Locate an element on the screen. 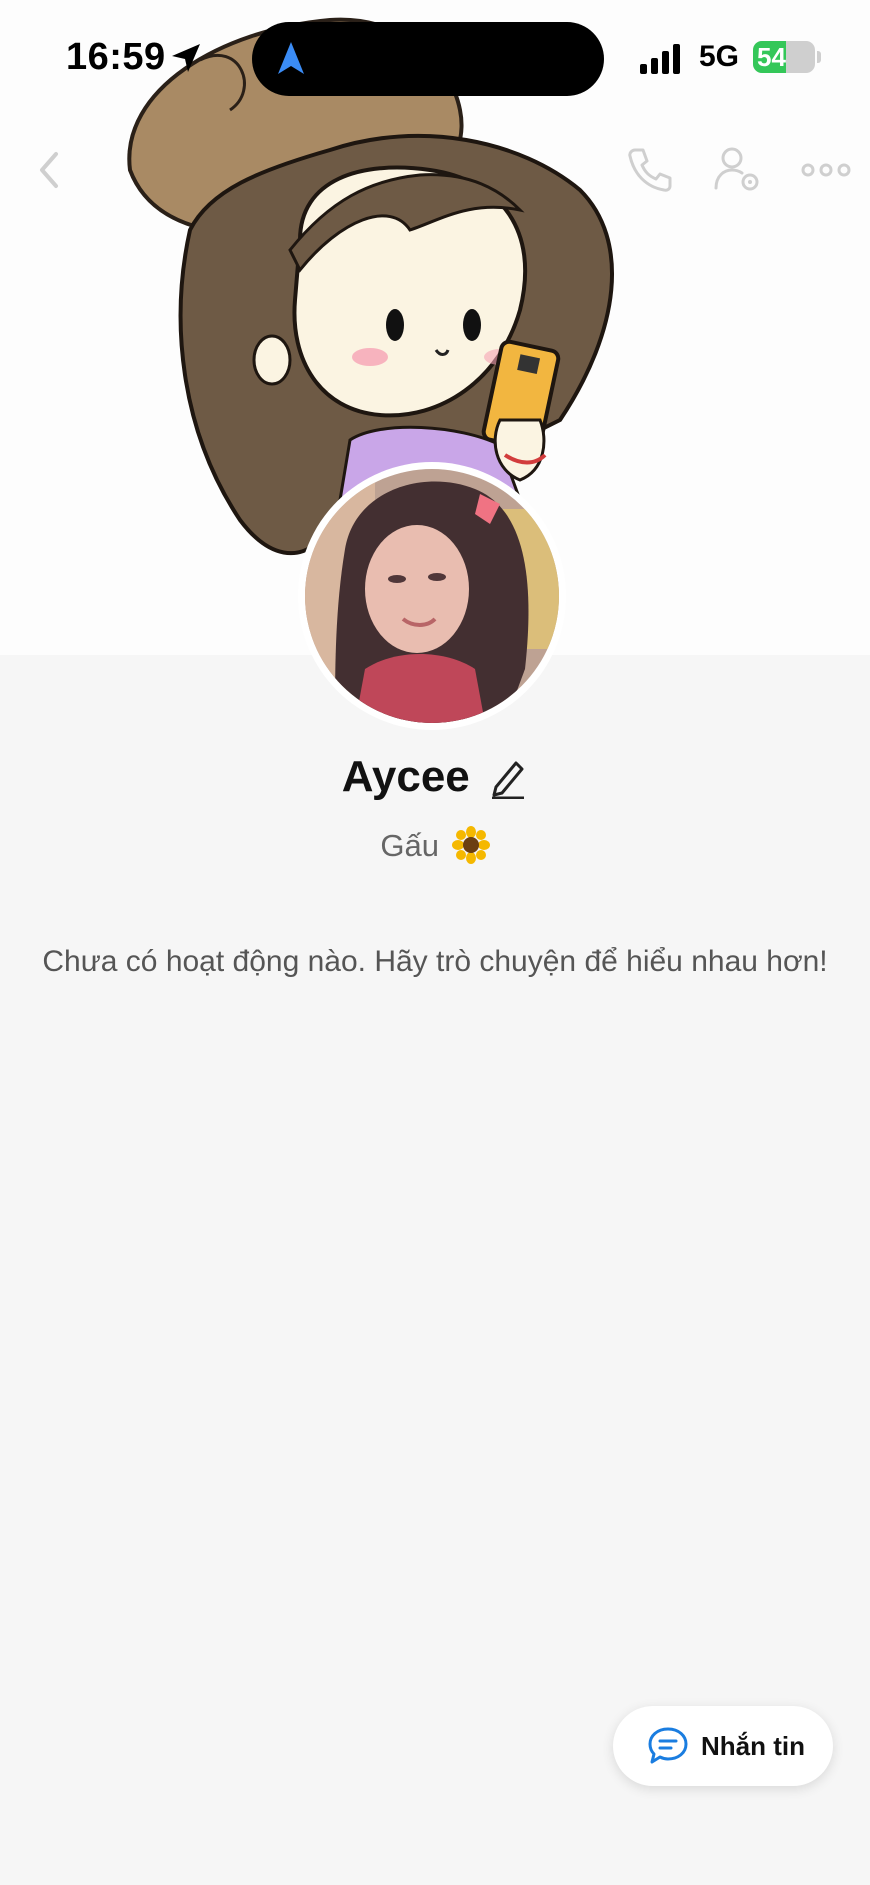 The width and height of the screenshot is (870, 1885). message-button: Nhắn tin is located at coordinates (723, 1746).